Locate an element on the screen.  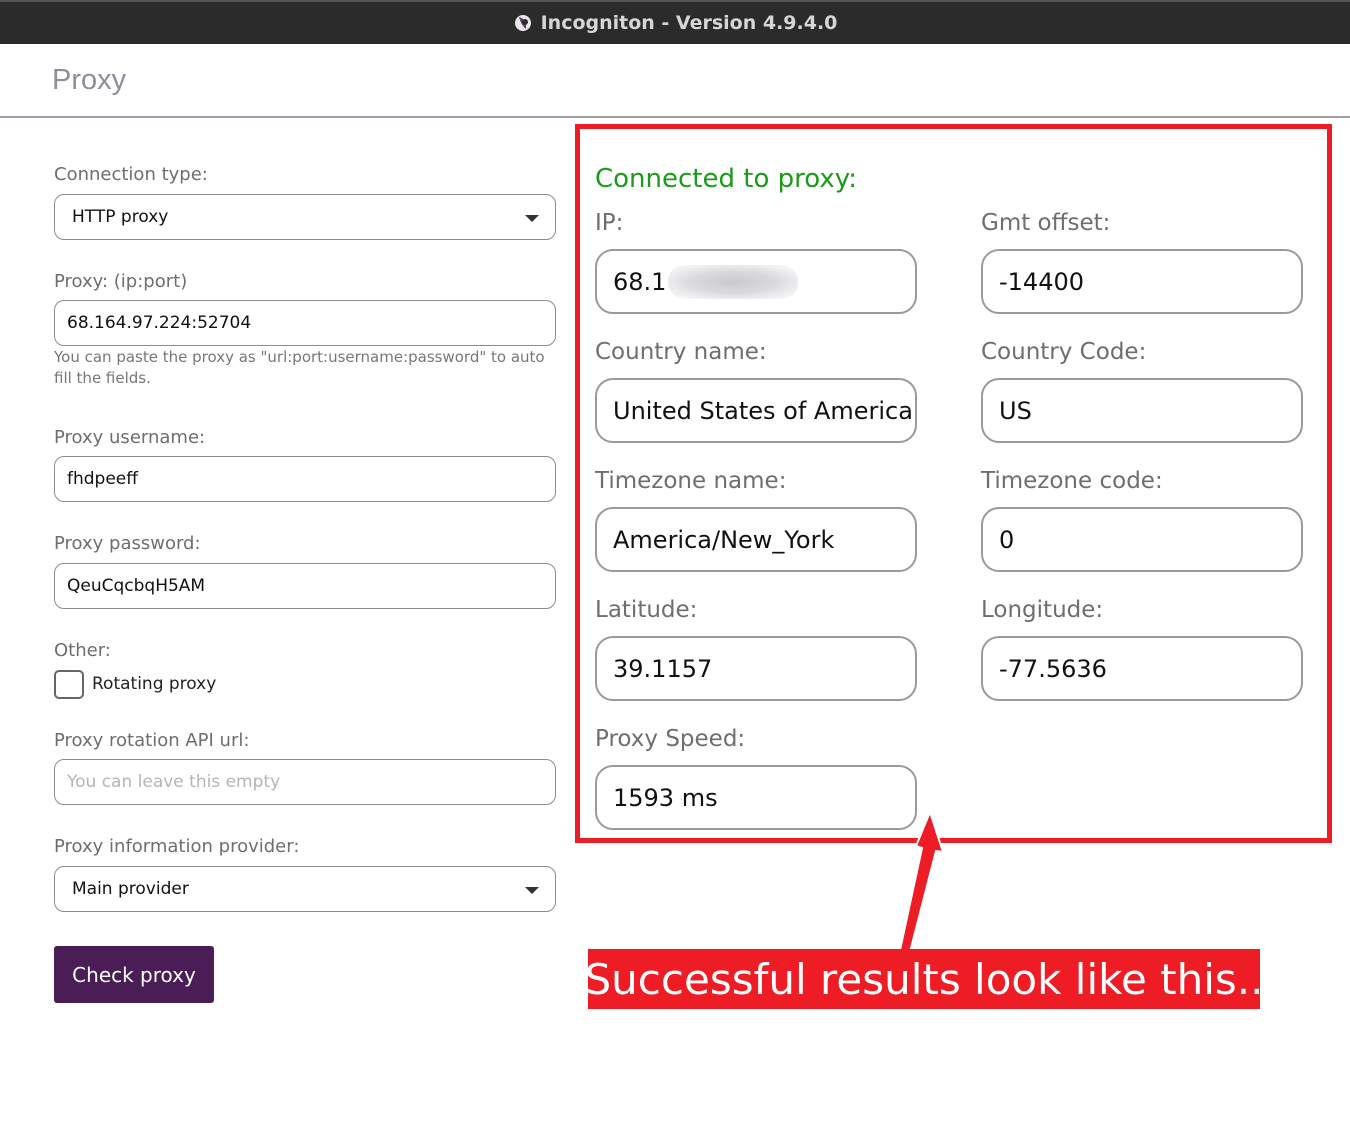
rotating-proxy-checkbox is located at coordinates (69, 684).